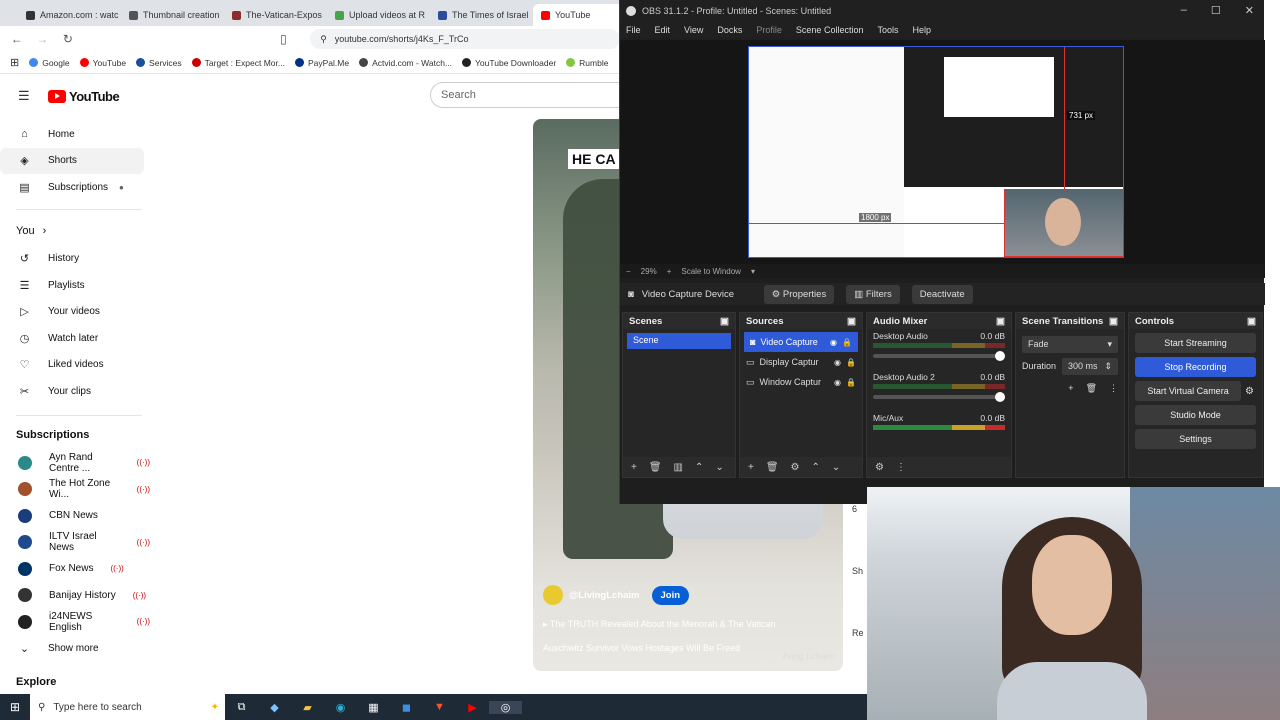 The width and height of the screenshot is (1280, 720). What do you see at coordinates (84, 96) in the screenshot?
I see `youtube-logo: YouTube` at bounding box center [84, 96].